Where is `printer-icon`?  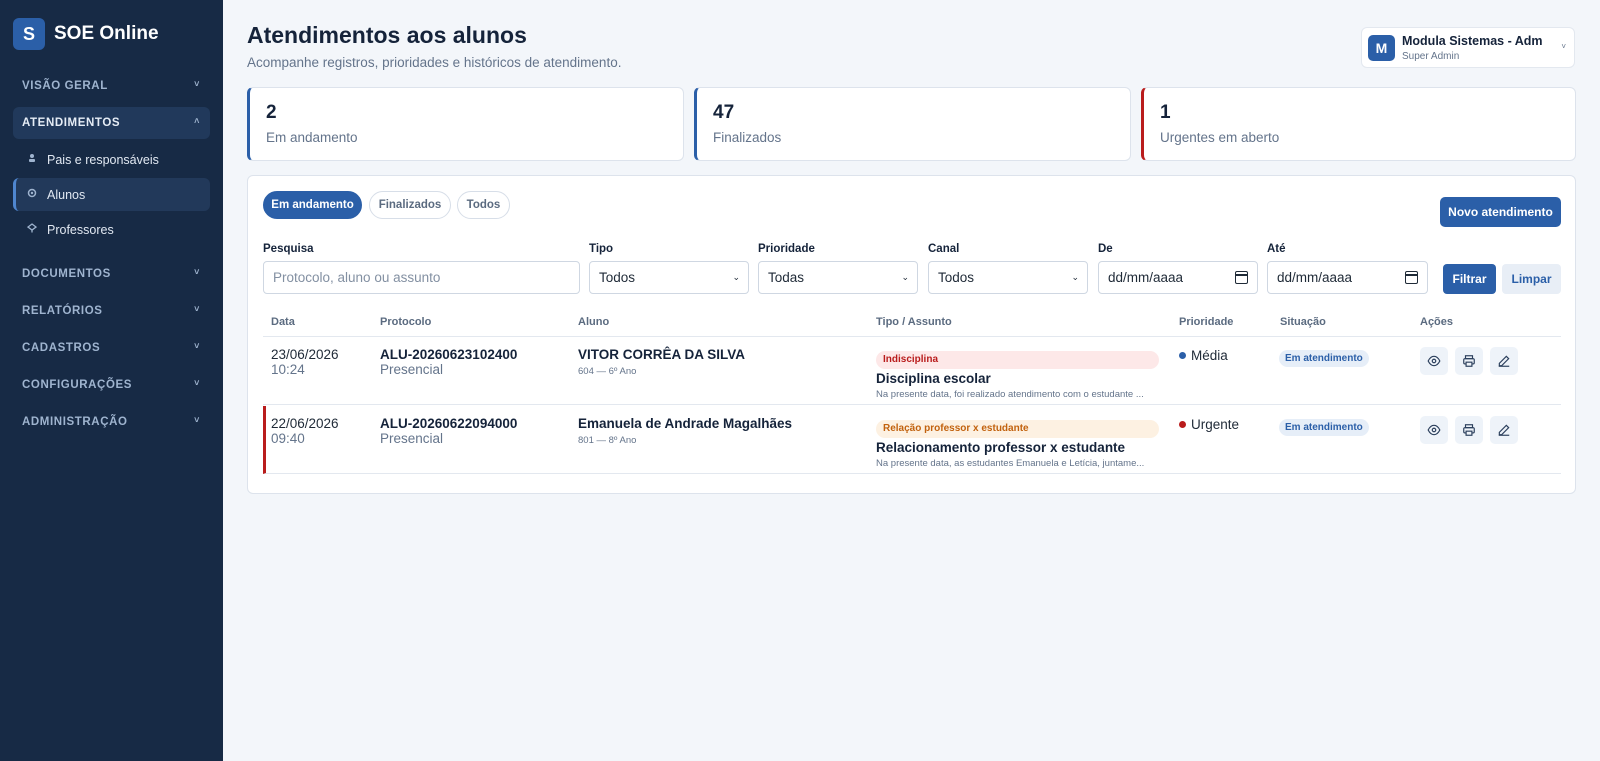
printer-icon is located at coordinates (1469, 430).